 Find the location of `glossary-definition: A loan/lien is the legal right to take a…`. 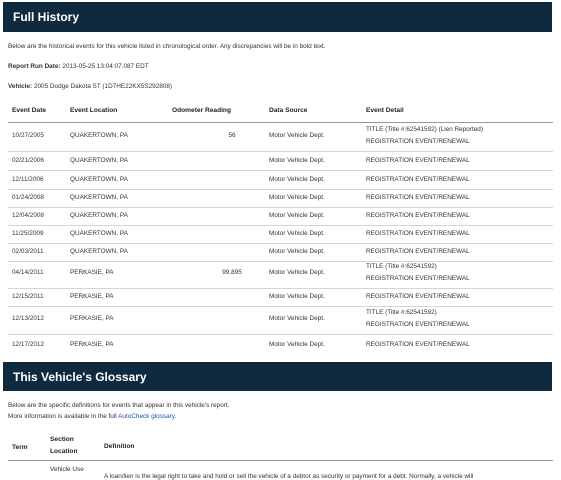

glossary-definition: A loan/lien is the legal right to take a… is located at coordinates (289, 476).